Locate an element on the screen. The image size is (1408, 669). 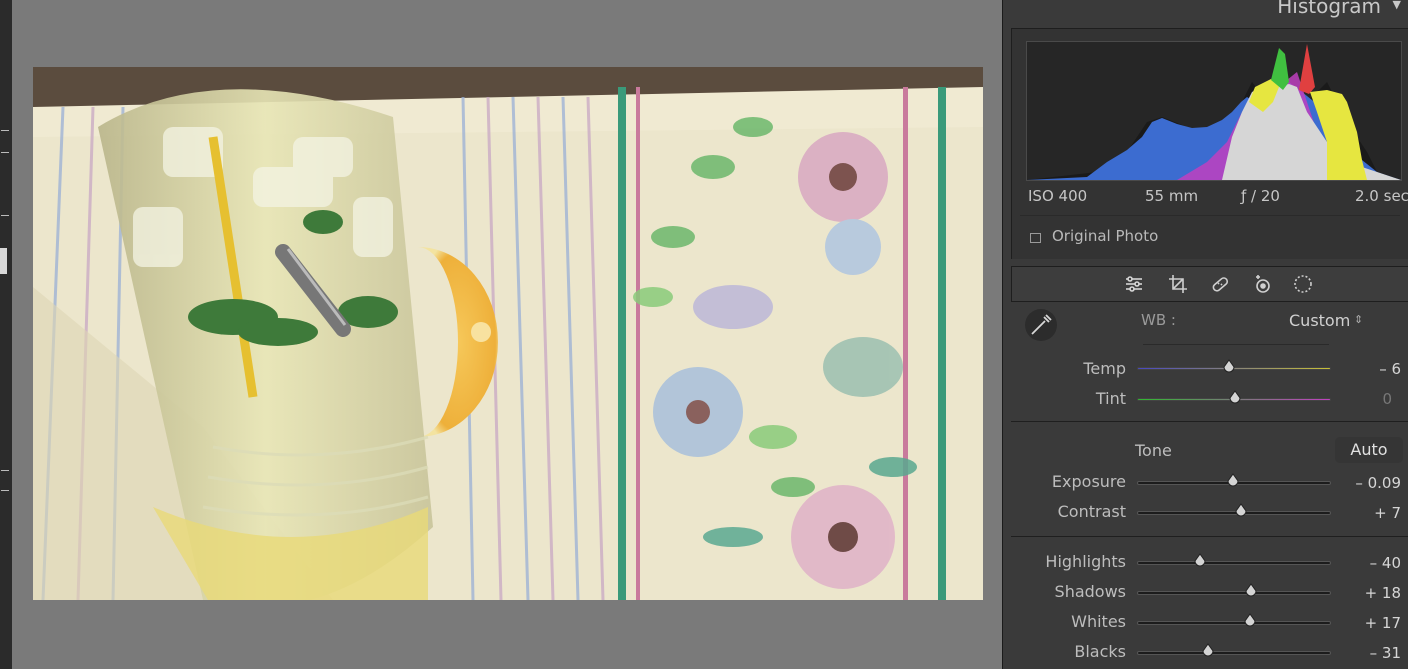
whites-slider is located at coordinates (1234, 620).